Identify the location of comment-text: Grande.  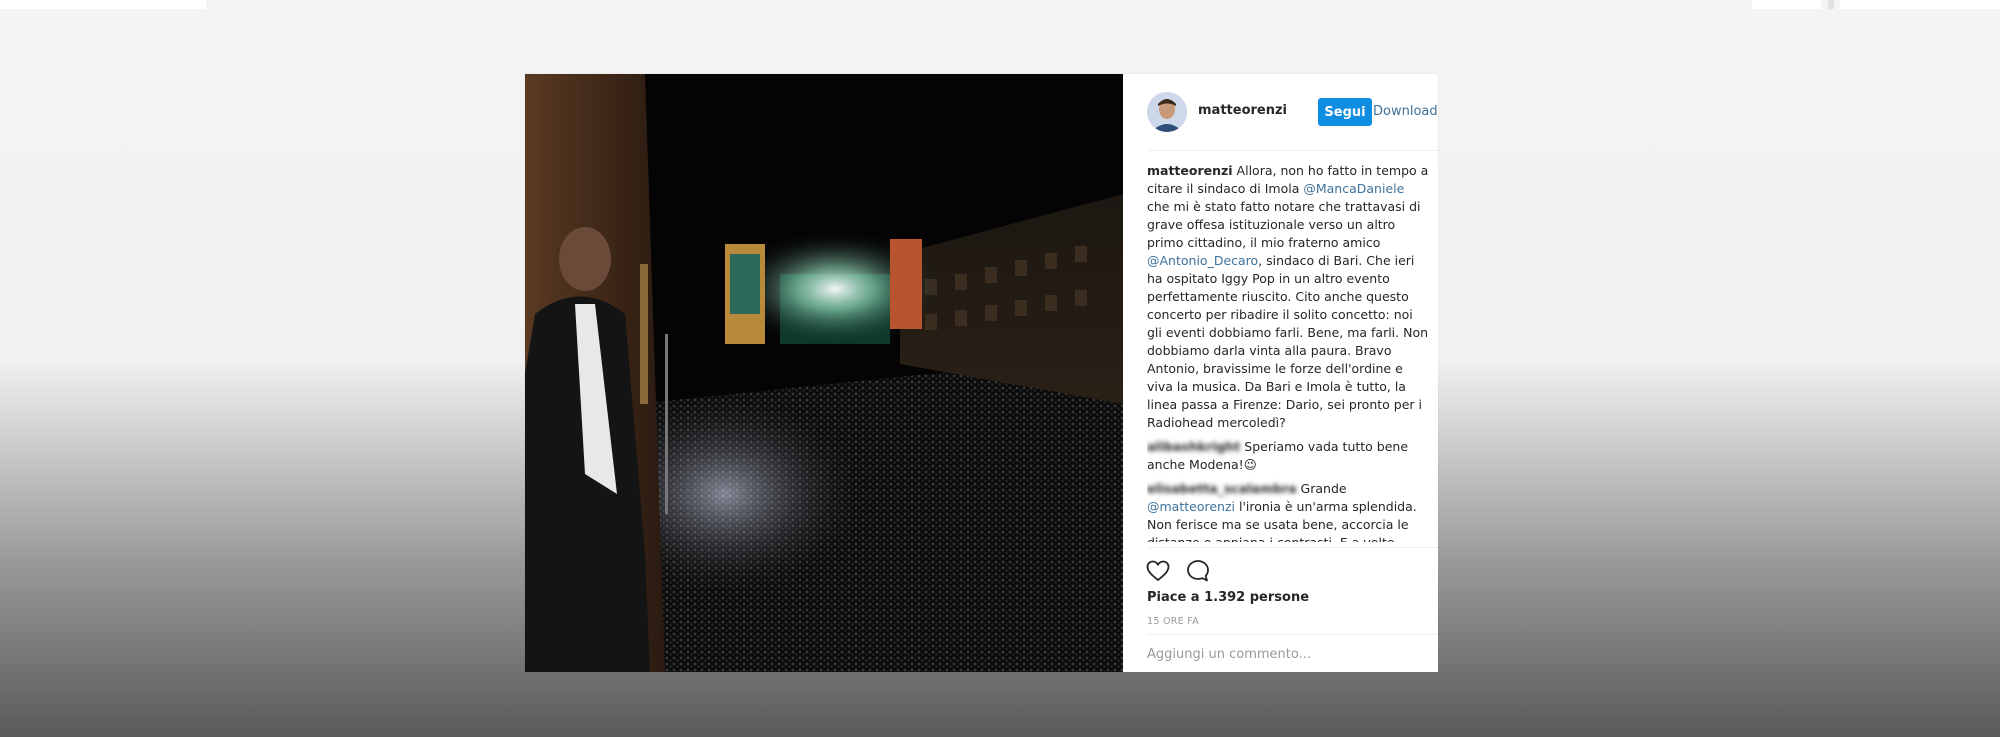
(1321, 488).